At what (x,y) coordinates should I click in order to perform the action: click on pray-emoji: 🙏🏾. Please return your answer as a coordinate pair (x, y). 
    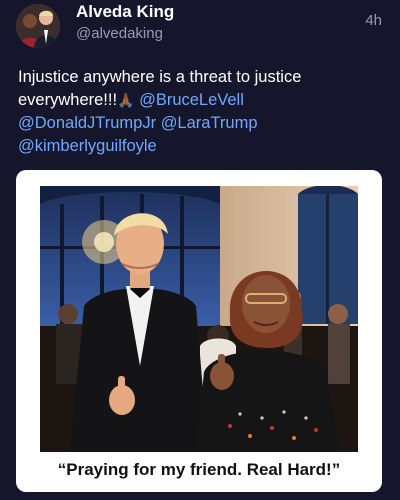
    Looking at the image, I should click on (126, 100).